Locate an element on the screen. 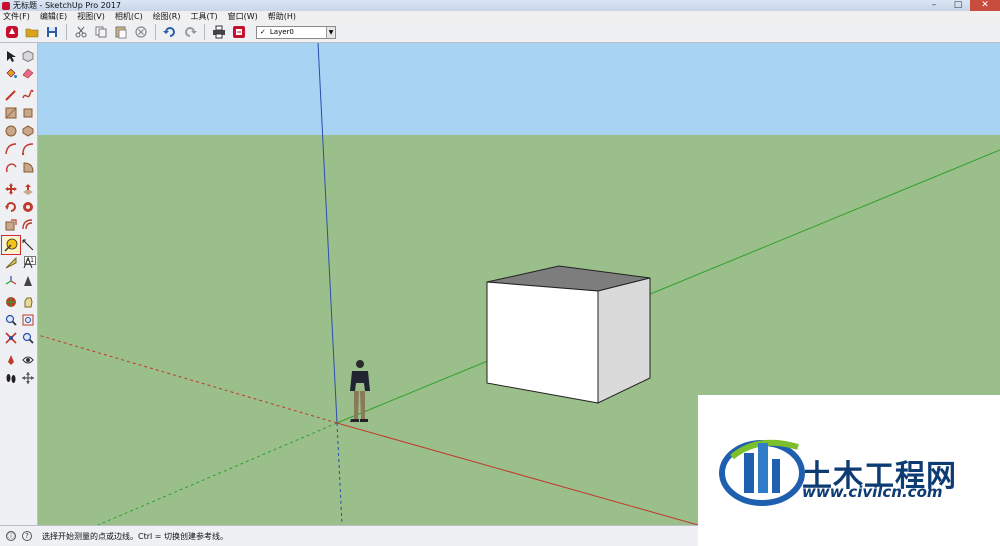 Image resolution: width=1000 pixels, height=546 pixels. eraser-icon is located at coordinates (28, 73).